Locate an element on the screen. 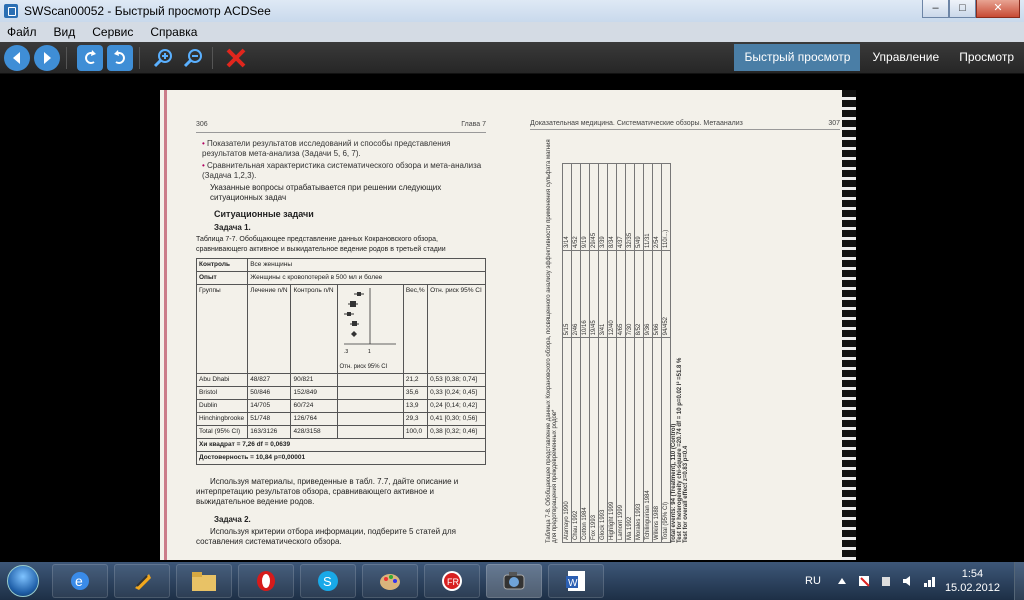  overall-effect-test: Test for overall effect z=0.83 p=0.4 is located at coordinates (686, 494).